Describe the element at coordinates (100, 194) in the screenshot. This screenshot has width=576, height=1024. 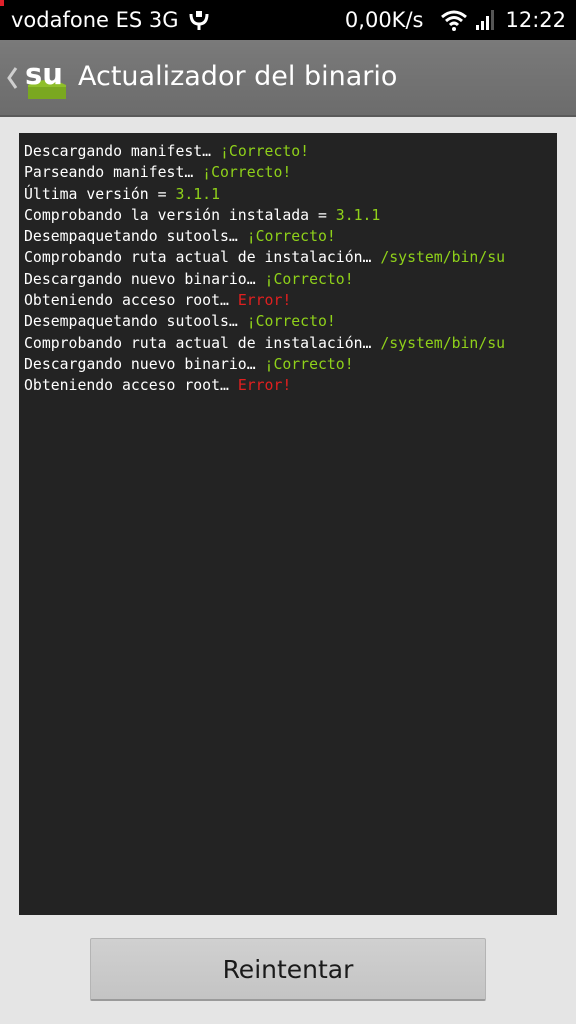
I see `log-line-message: Última versión =` at that location.